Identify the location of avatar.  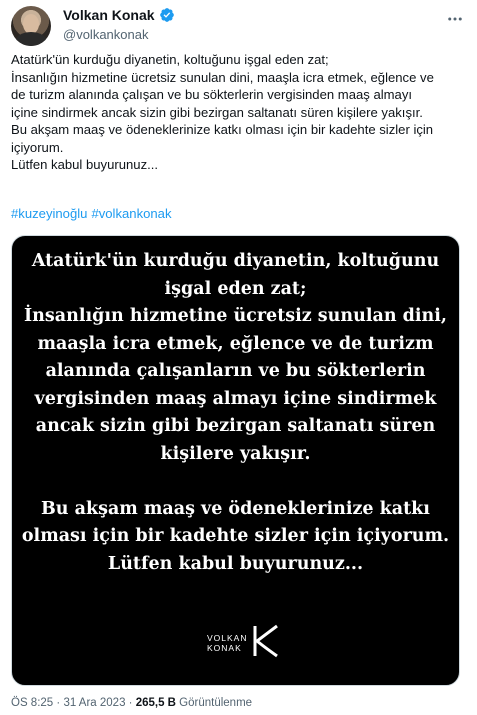
(31, 26).